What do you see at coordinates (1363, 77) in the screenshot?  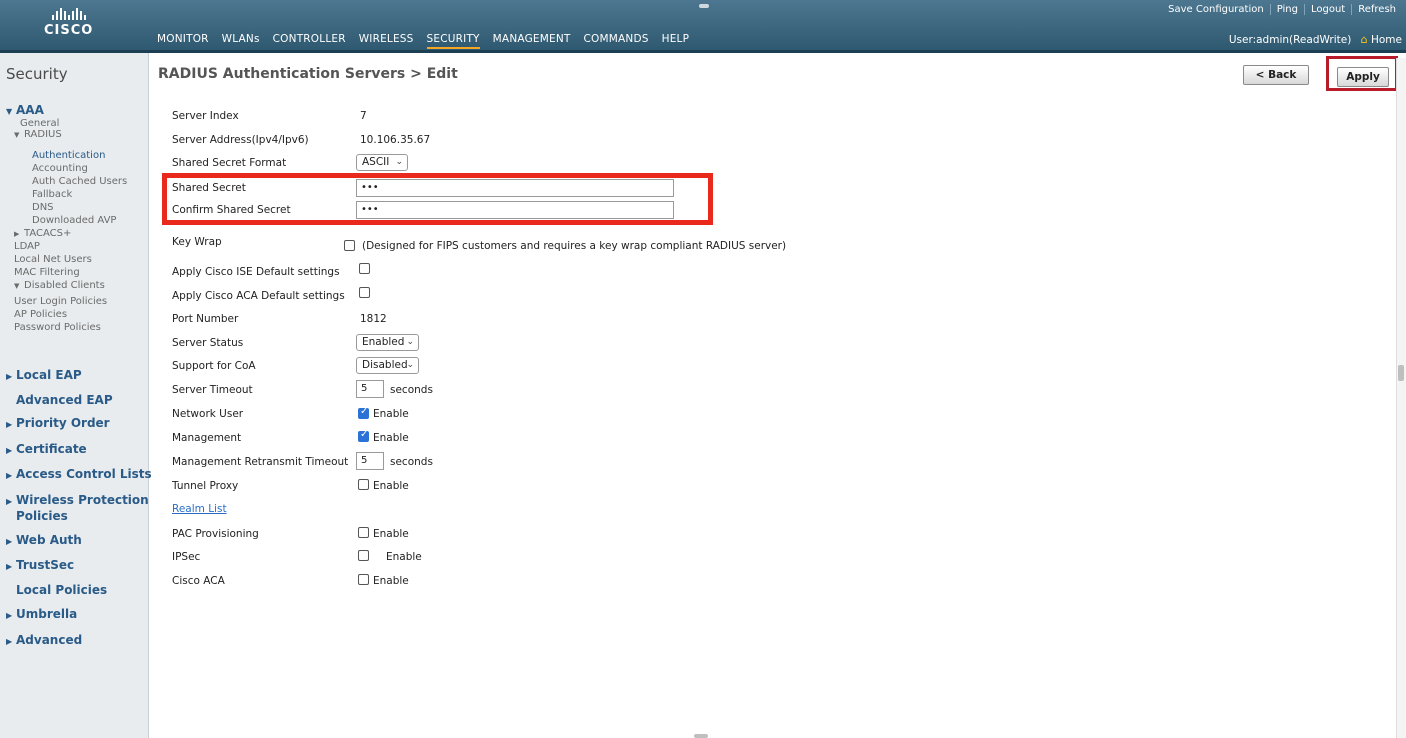 I see `apply-button: Apply` at bounding box center [1363, 77].